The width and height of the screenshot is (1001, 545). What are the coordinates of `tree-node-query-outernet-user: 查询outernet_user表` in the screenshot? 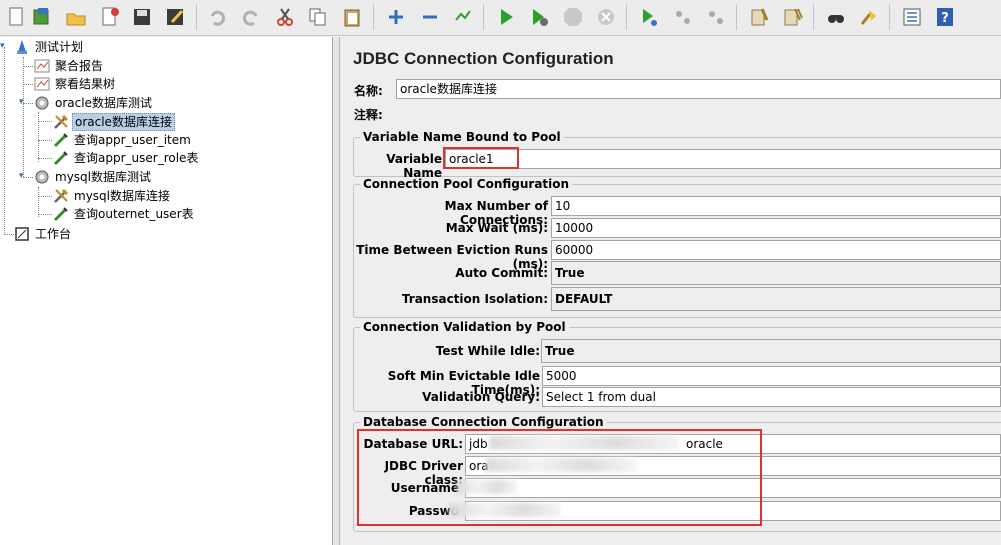 It's located at (124, 214).